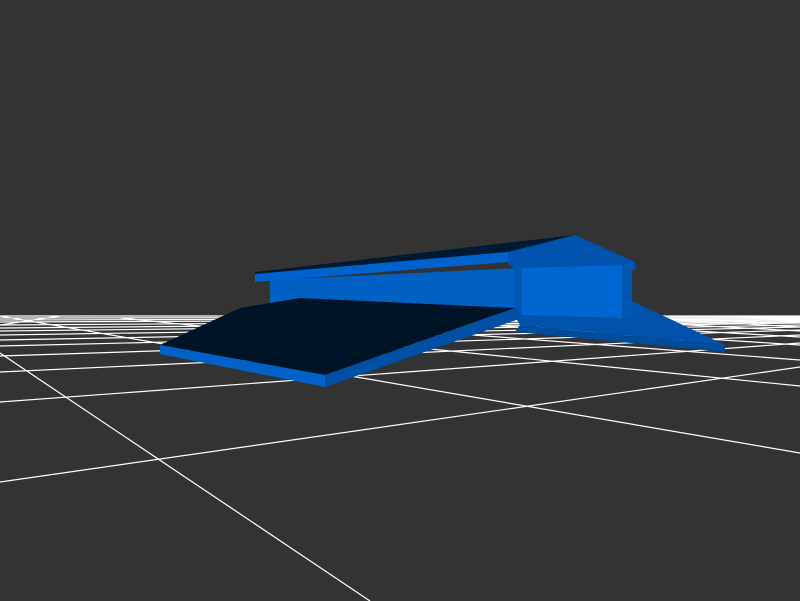  I want to click on gable-wall, so click(572, 291).